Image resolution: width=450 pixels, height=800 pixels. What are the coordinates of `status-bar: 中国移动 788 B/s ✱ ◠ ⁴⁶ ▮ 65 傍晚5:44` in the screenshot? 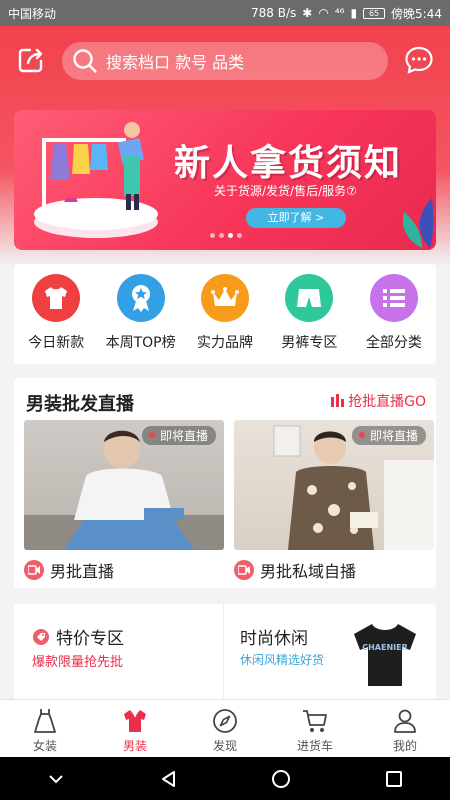 It's located at (225, 13).